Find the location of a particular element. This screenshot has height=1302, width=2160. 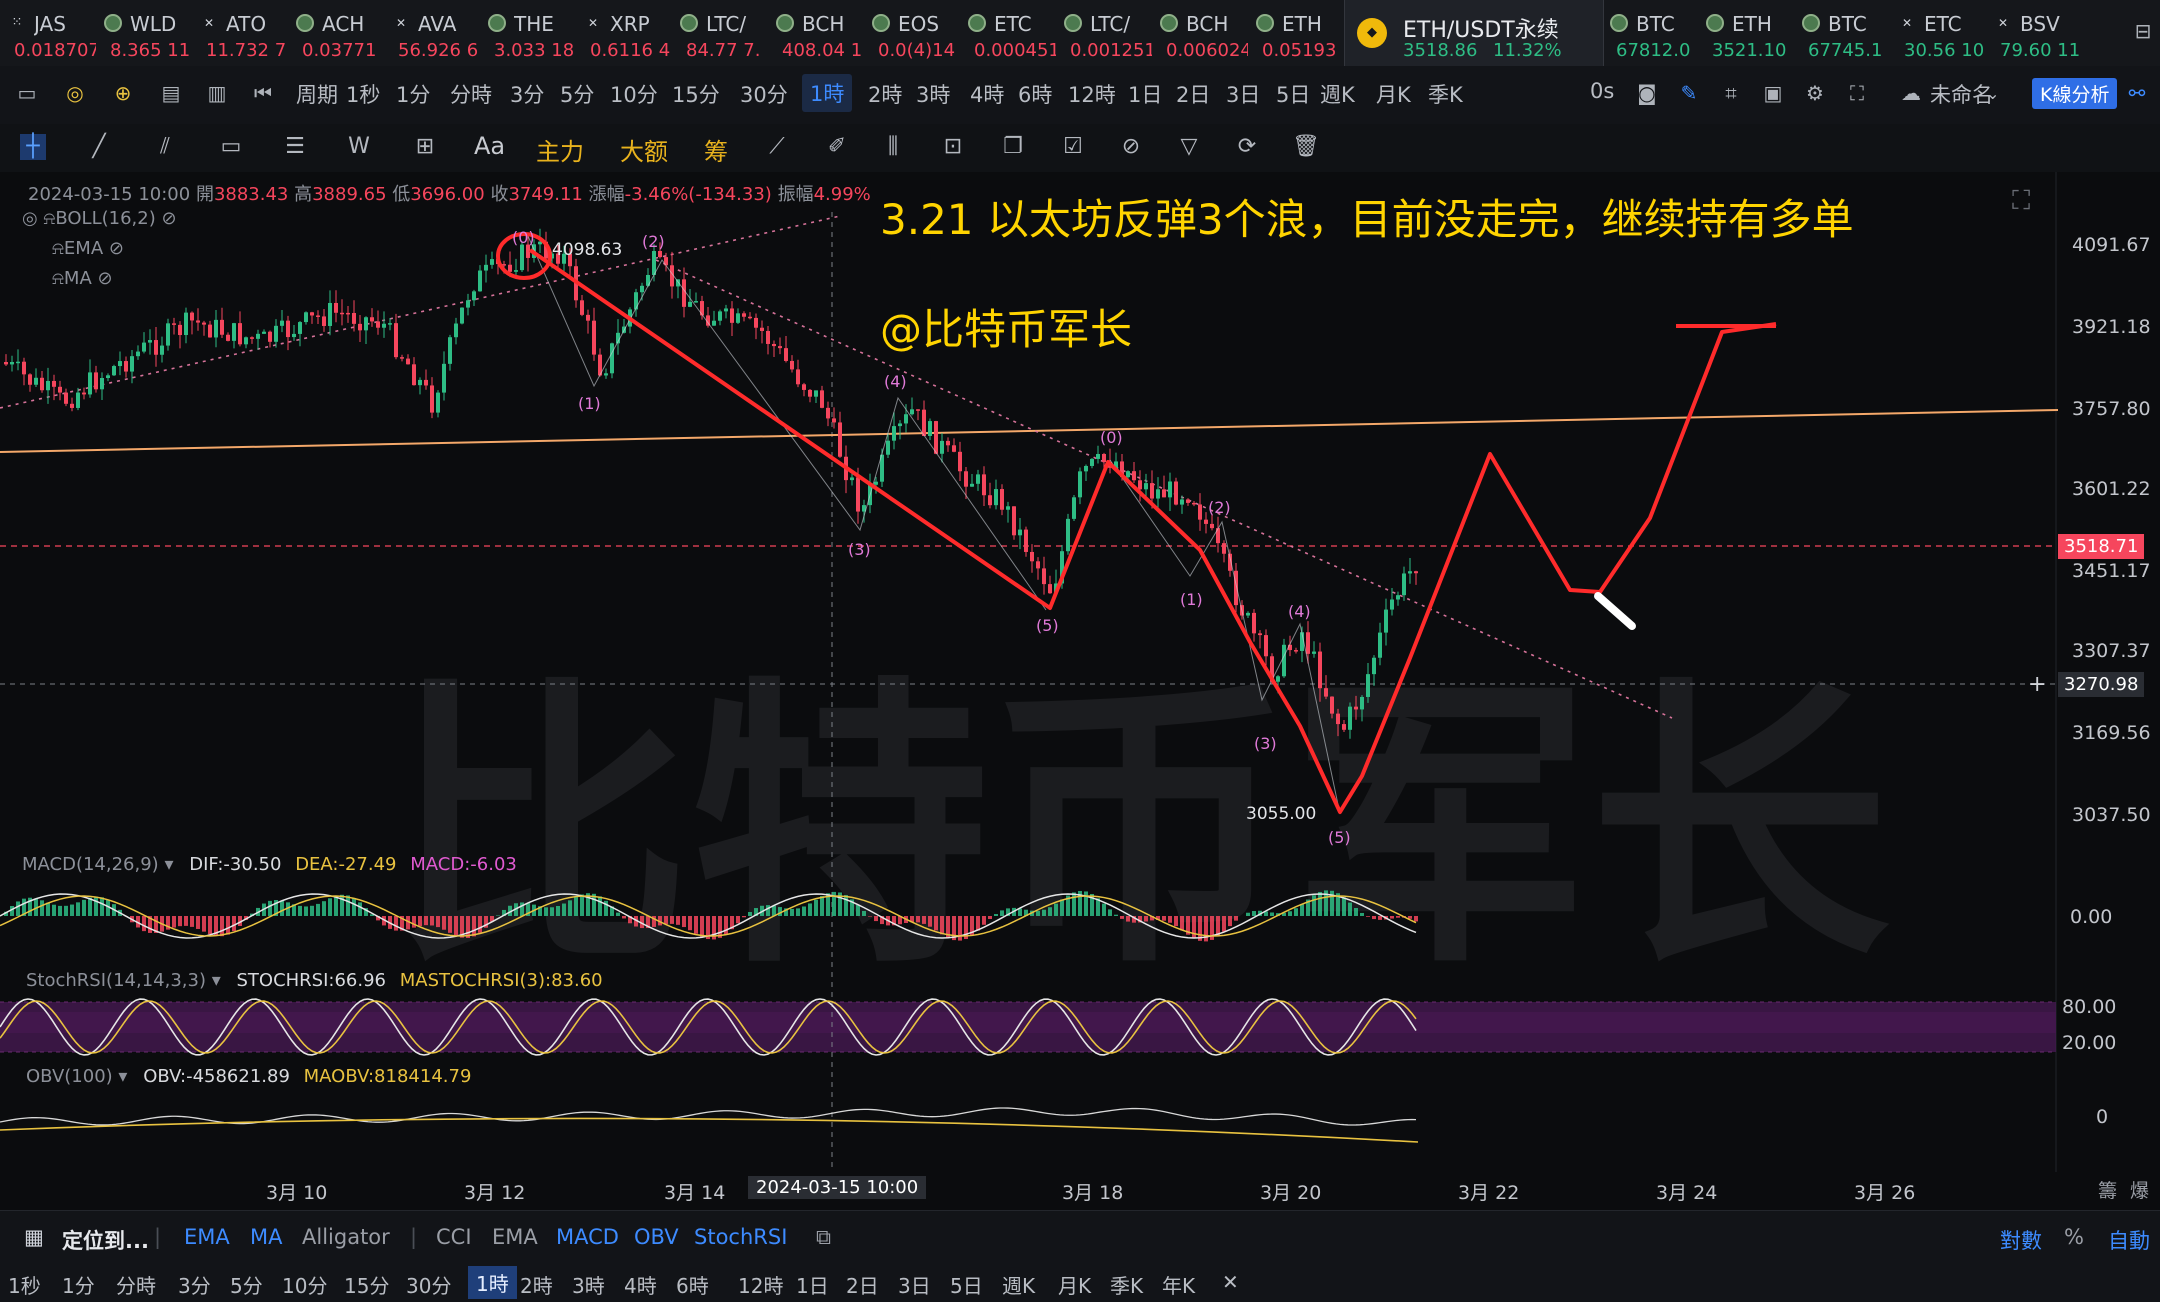

ticker-tab: BTC 67745.1 is located at coordinates (1842, 33).